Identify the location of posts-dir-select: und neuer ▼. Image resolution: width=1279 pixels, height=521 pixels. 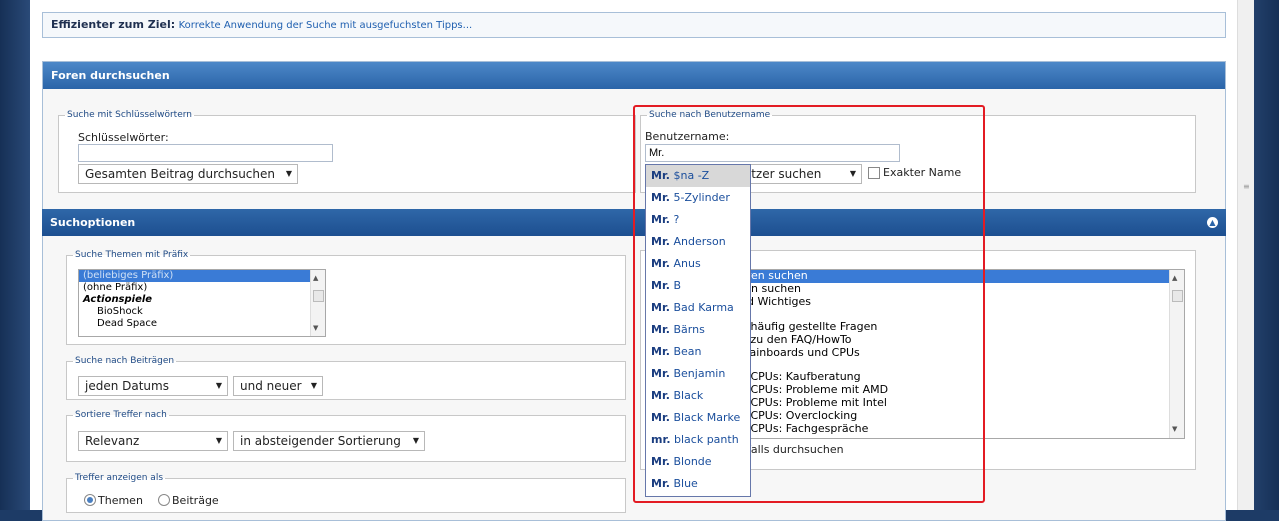
(278, 386).